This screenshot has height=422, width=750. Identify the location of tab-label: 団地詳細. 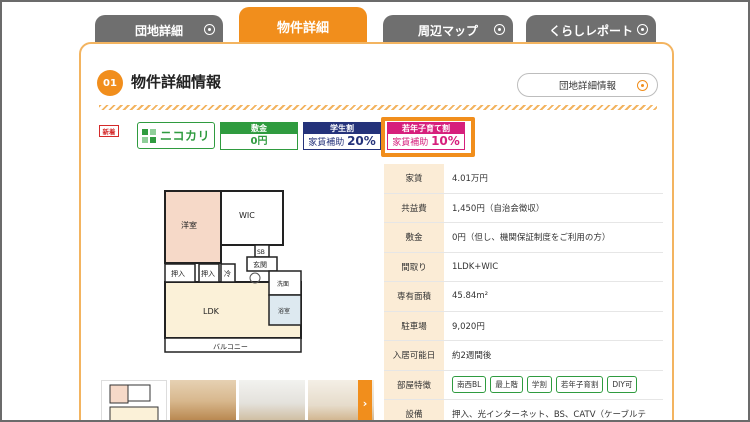
(158, 30).